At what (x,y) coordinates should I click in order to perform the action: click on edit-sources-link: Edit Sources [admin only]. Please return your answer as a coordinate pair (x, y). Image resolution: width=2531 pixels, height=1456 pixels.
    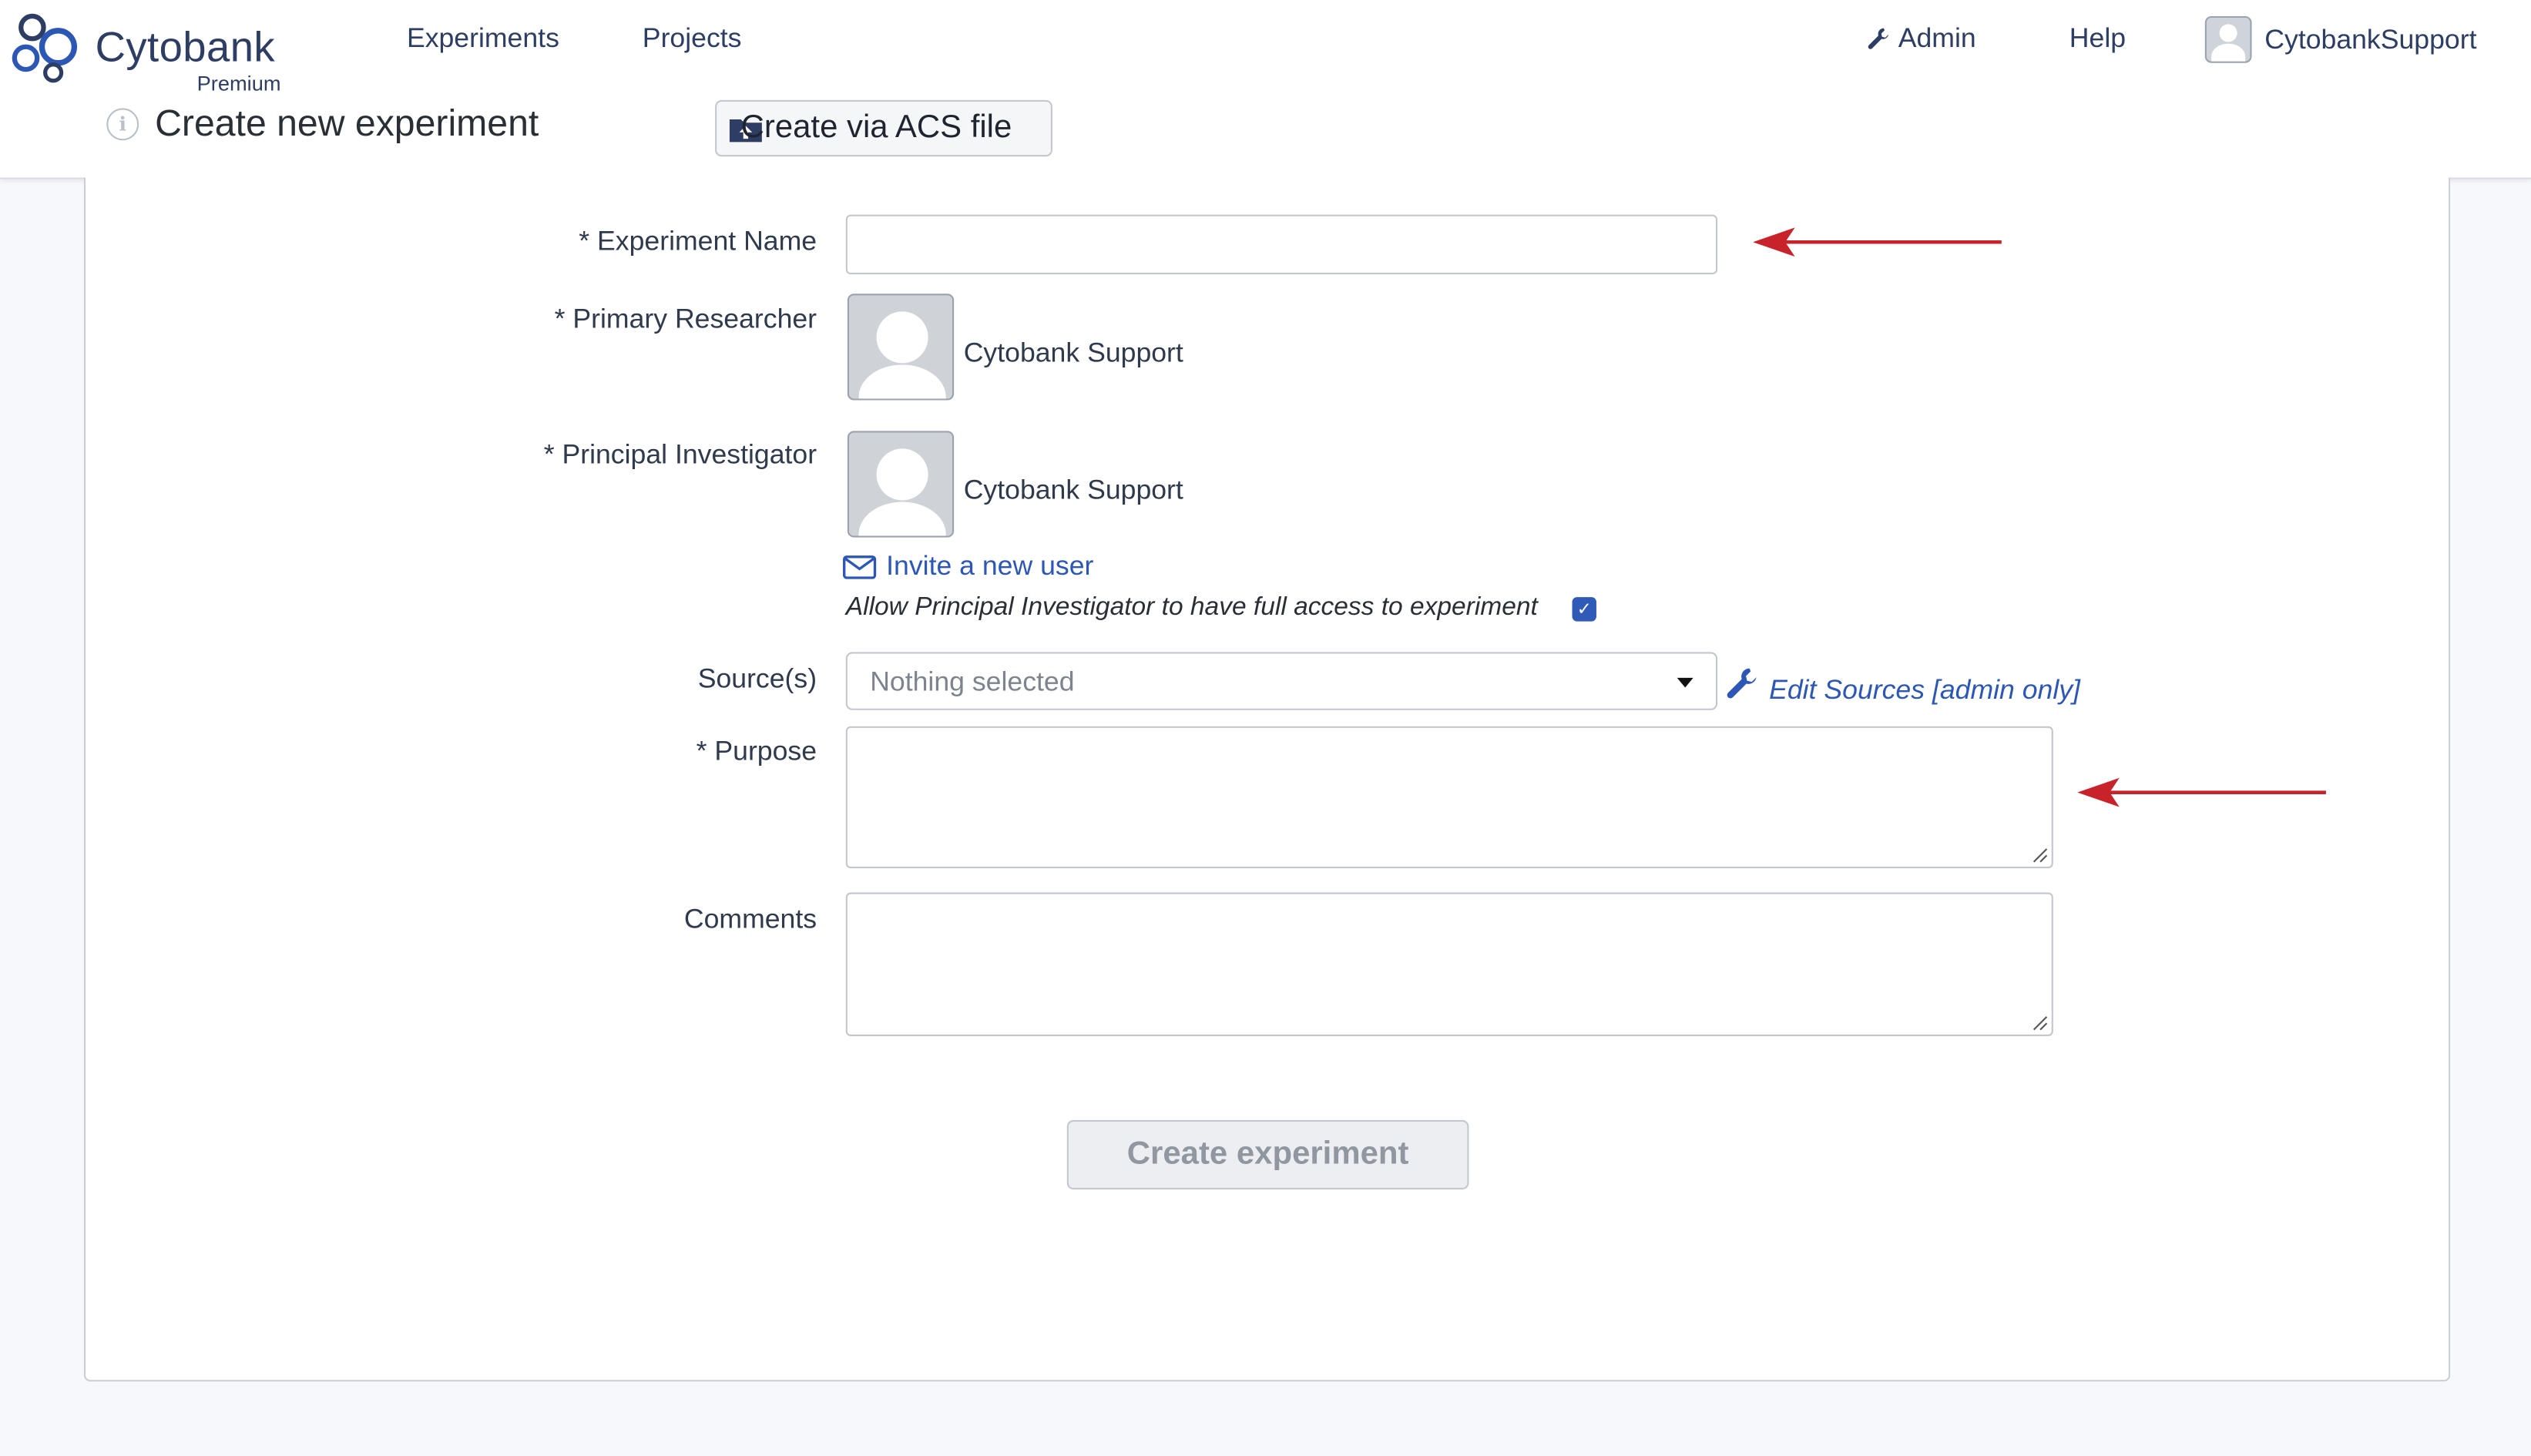
    Looking at the image, I should click on (1902, 683).